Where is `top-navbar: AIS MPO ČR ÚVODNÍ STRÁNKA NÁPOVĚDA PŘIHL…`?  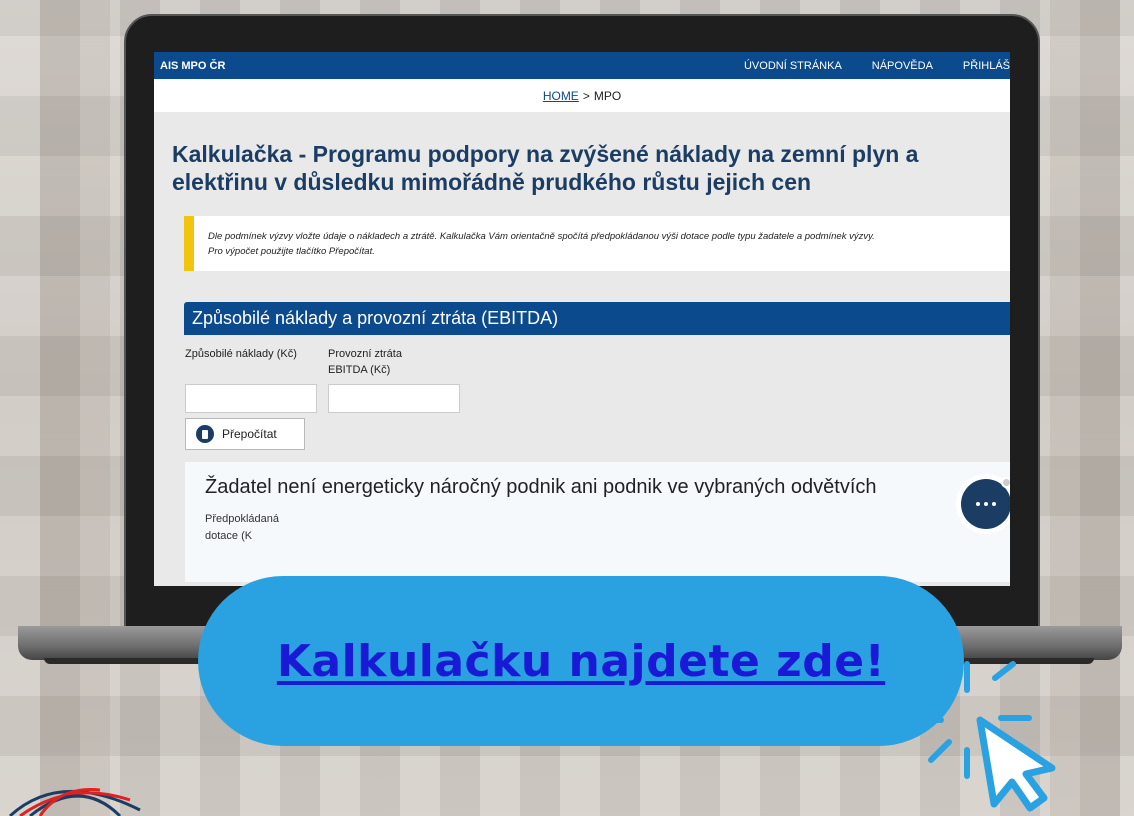
top-navbar: AIS MPO ČR ÚVODNÍ STRÁNKA NÁPOVĚDA PŘIHL… is located at coordinates (582, 65).